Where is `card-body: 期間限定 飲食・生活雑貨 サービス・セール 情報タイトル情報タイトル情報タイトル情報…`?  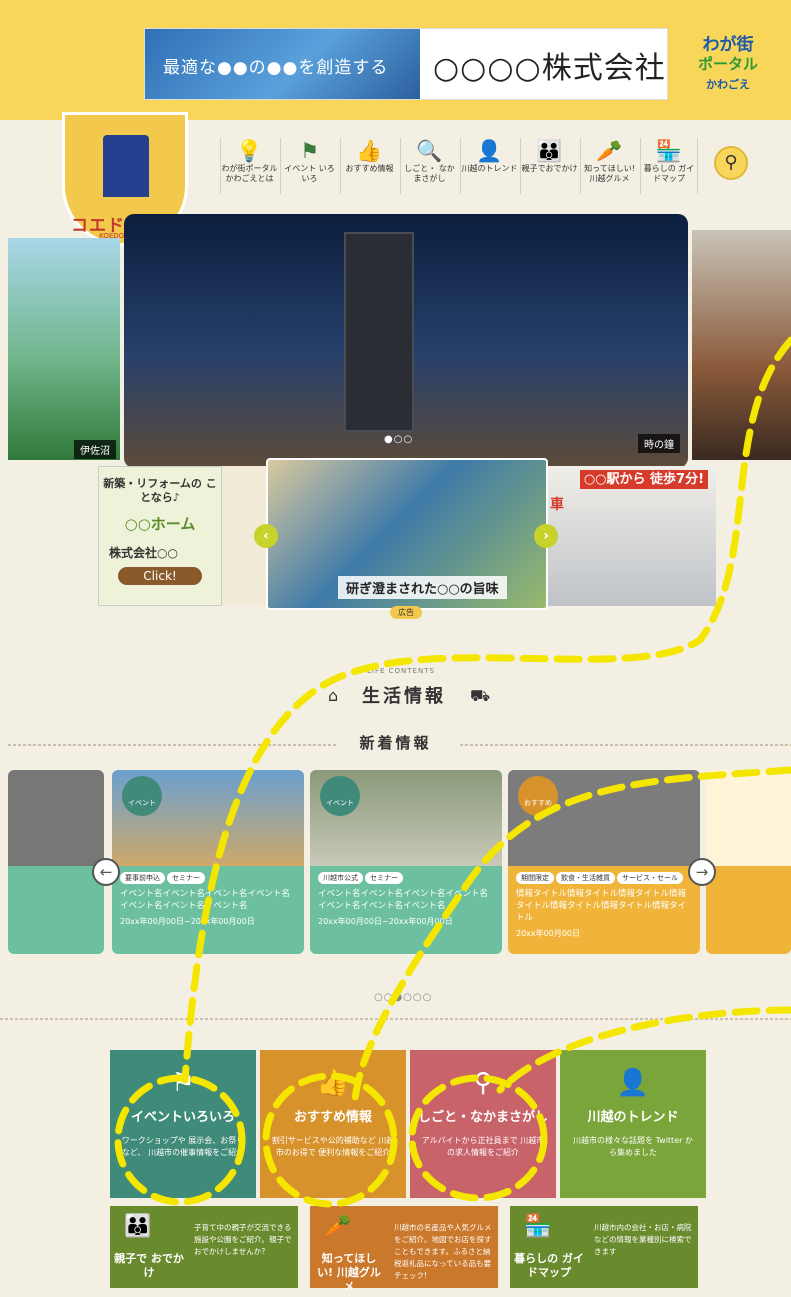
card-body: 期間限定 飲食・生活雑貨 サービス・セール 情報タイトル情報タイトル情報タイトル情報… is located at coordinates (604, 910).